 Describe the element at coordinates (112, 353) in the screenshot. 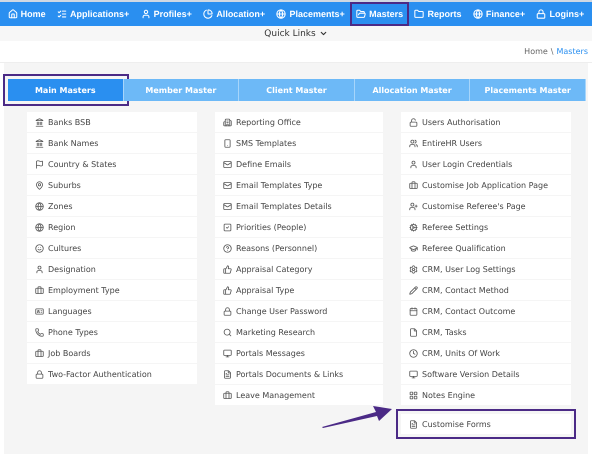

I see `master-link: Job Boards` at that location.